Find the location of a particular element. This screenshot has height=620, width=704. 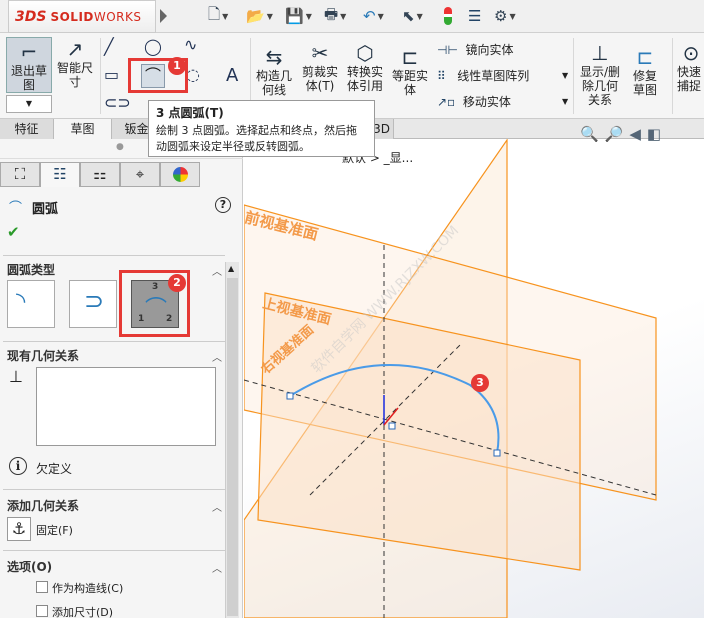

solidworks-logo: 3DS SOLIDWORKS is located at coordinates (82, 16).